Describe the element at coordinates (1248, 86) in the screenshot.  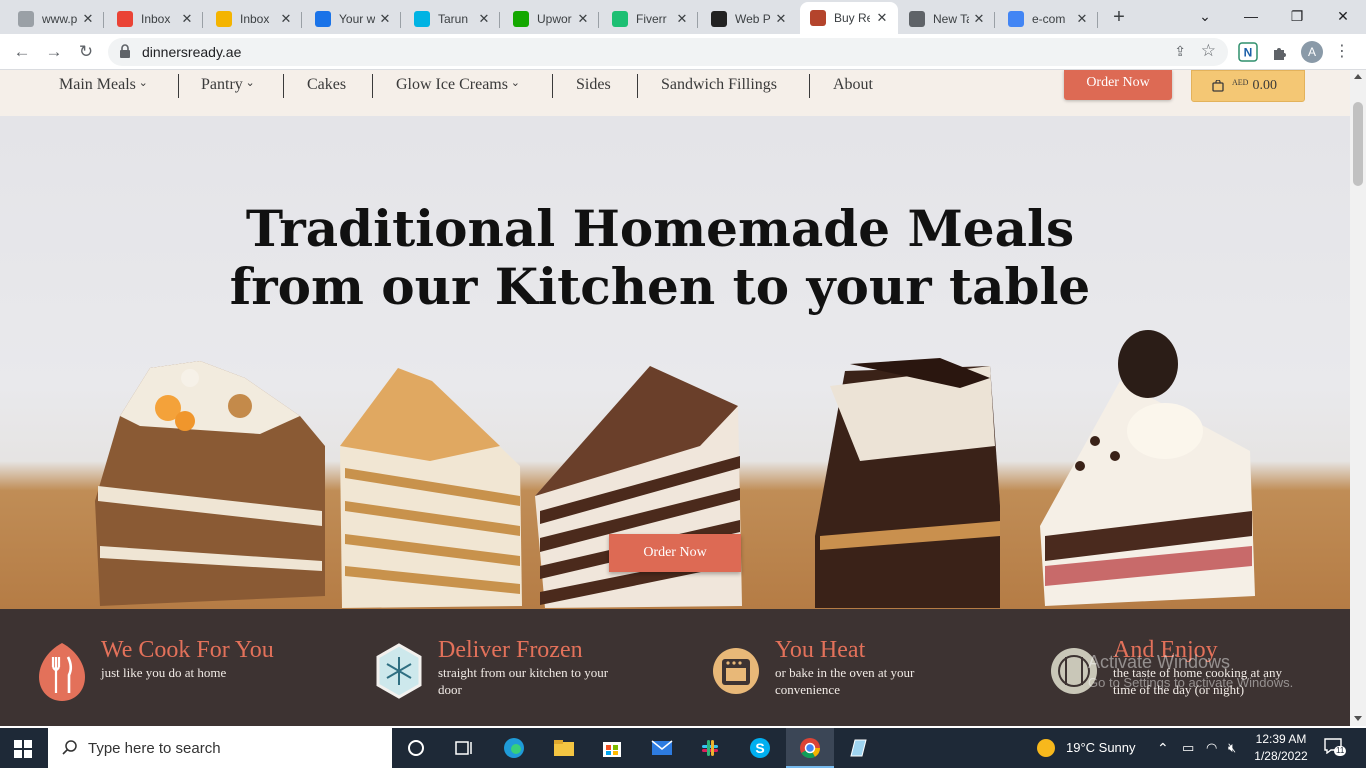
I see `cart-button: AED 0.00` at that location.